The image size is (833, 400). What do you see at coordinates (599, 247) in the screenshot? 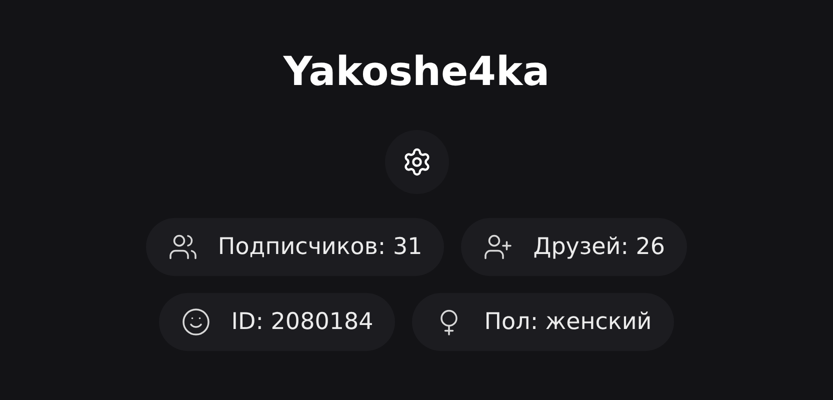
I see `stat-text: Друзей: 26` at bounding box center [599, 247].